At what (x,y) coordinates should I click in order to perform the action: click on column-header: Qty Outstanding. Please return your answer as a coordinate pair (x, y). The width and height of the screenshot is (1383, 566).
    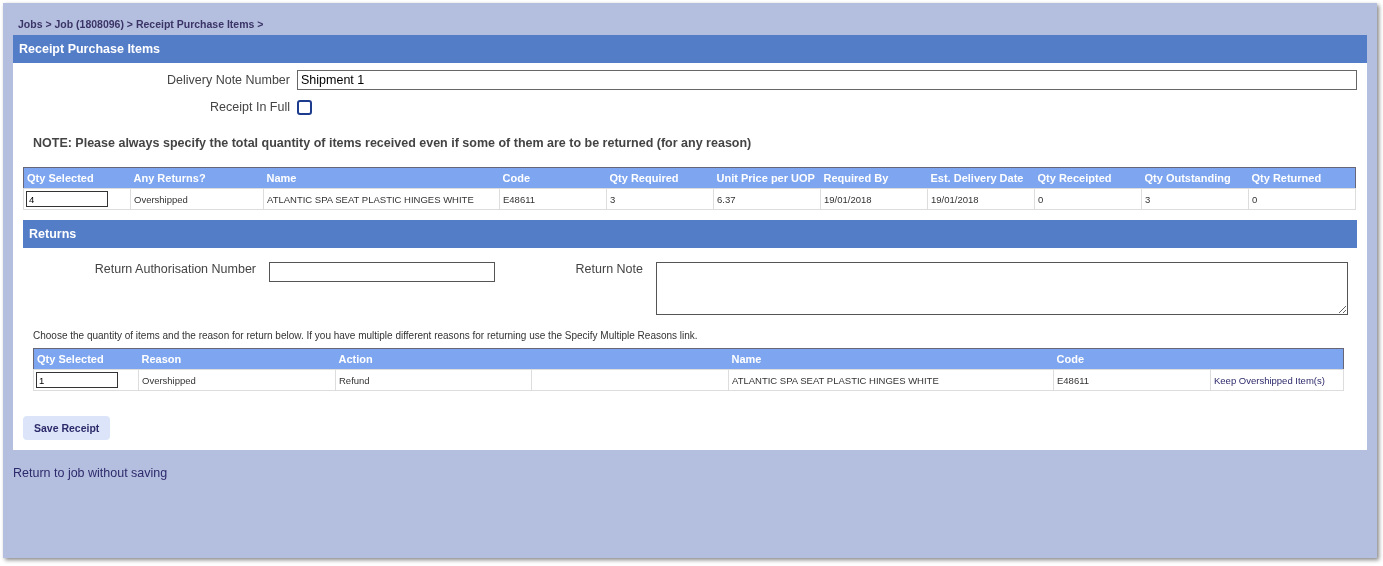
    Looking at the image, I should click on (1187, 178).